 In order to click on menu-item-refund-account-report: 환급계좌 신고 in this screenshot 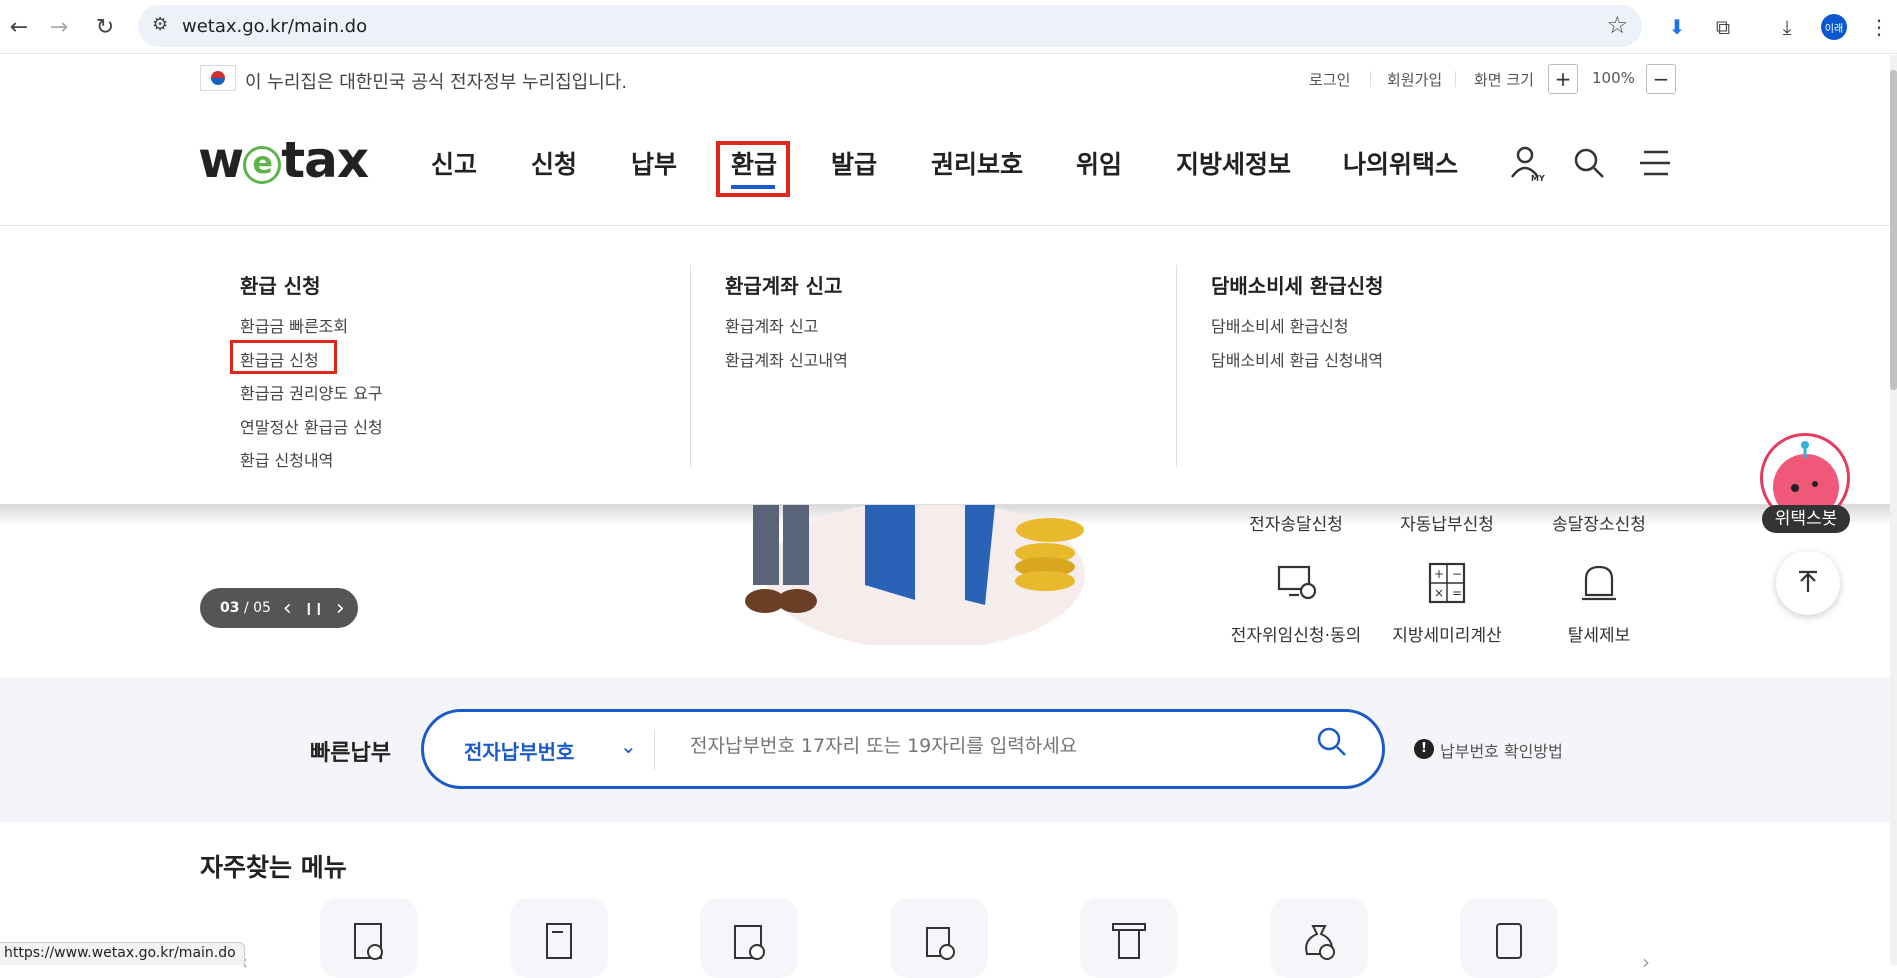, I will do `click(786, 330)`.